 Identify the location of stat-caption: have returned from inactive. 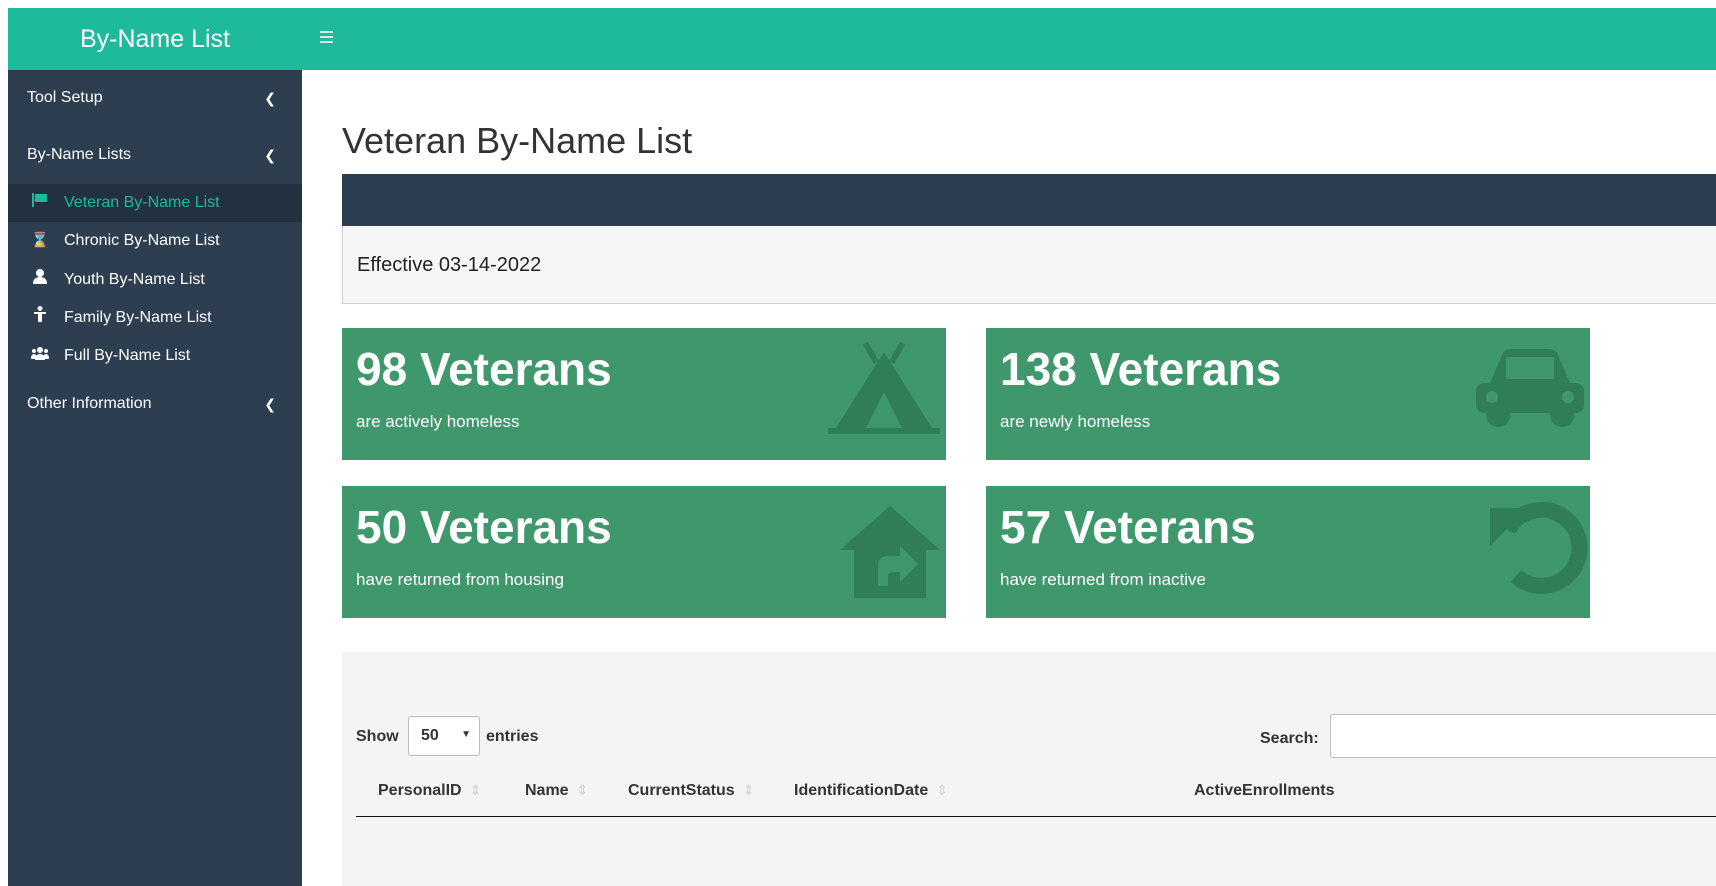
(1103, 579).